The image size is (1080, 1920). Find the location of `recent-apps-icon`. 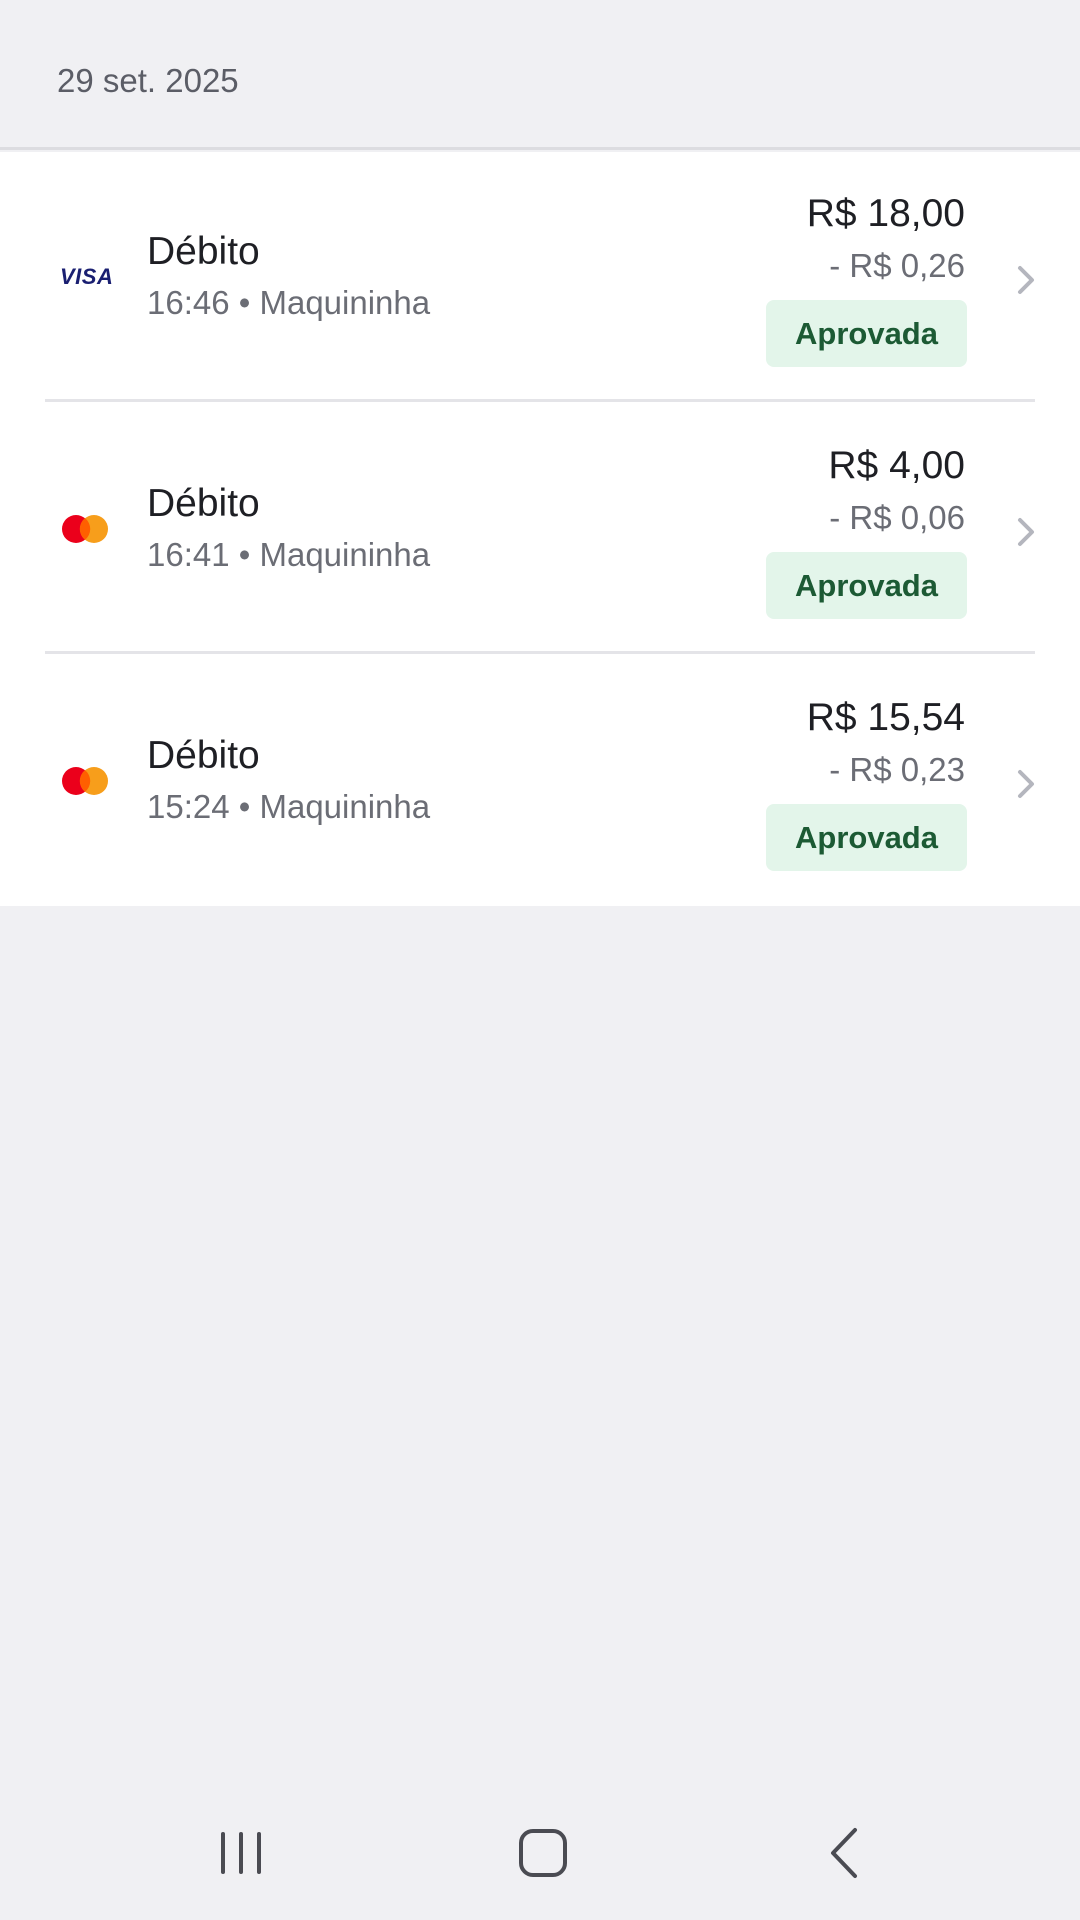

recent-apps-icon is located at coordinates (241, 1852).